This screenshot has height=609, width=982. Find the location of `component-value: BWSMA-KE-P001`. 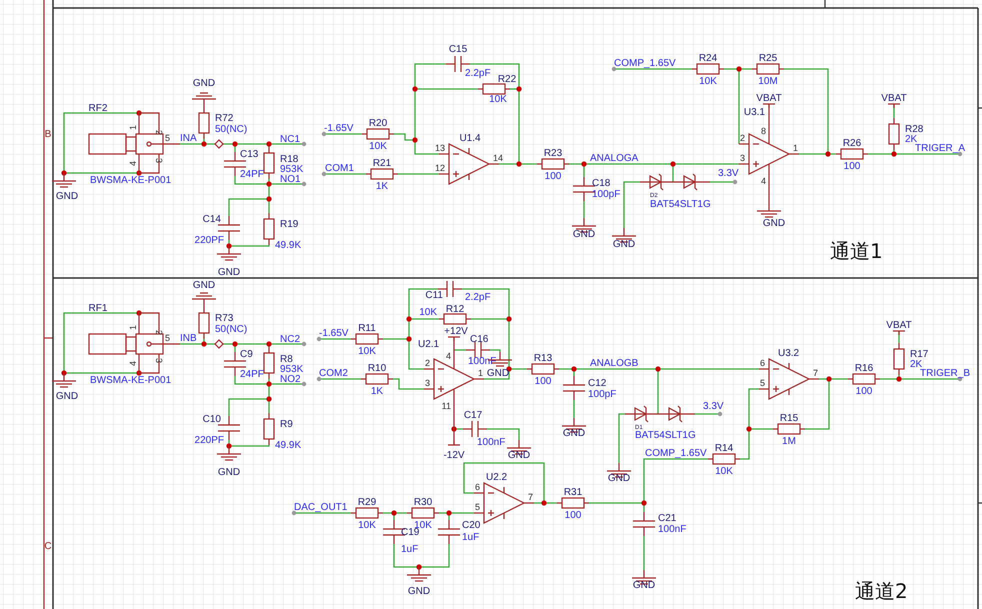

component-value: BWSMA-KE-P001 is located at coordinates (131, 180).